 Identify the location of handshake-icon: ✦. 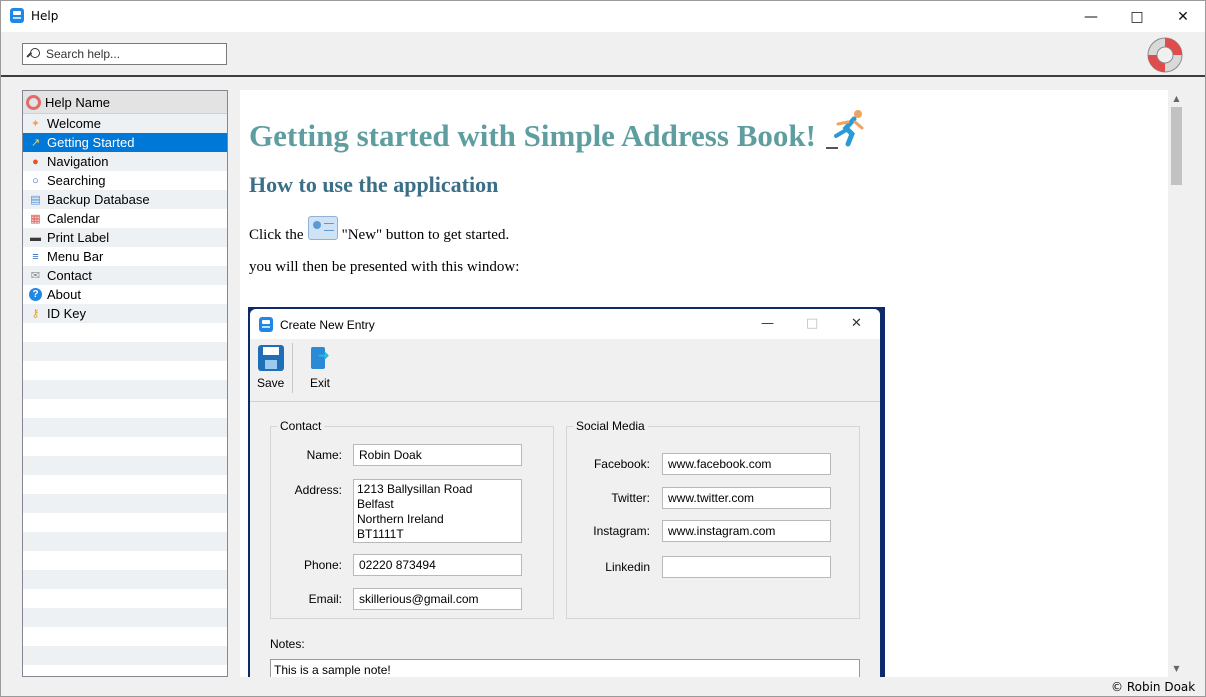
(35, 124).